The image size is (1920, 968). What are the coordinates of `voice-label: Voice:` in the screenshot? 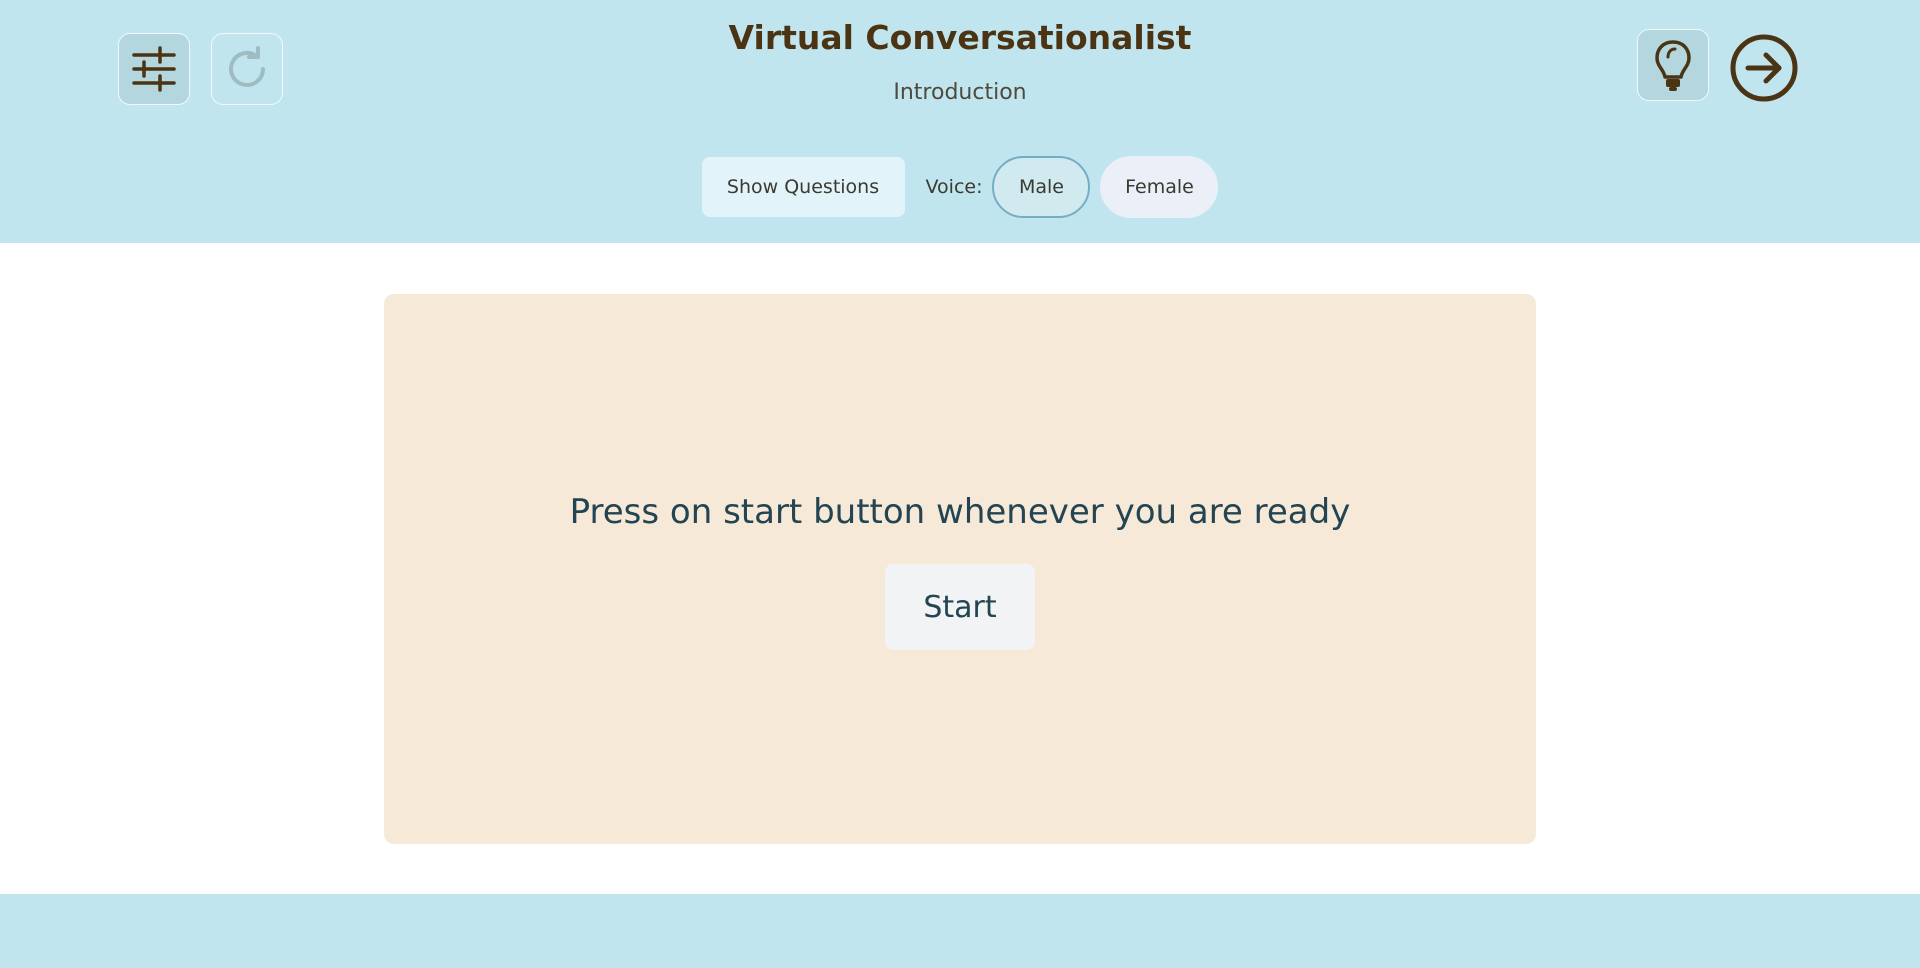 It's located at (954, 187).